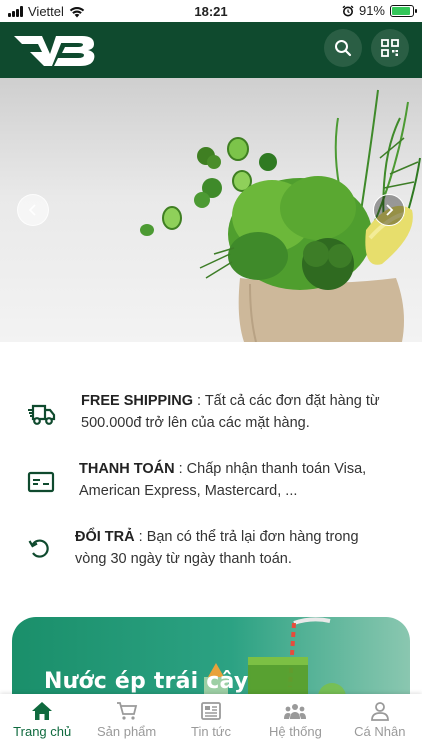 Image resolution: width=422 pixels, height=750 pixels. I want to click on tab-label: Hệ thống, so click(295, 731).